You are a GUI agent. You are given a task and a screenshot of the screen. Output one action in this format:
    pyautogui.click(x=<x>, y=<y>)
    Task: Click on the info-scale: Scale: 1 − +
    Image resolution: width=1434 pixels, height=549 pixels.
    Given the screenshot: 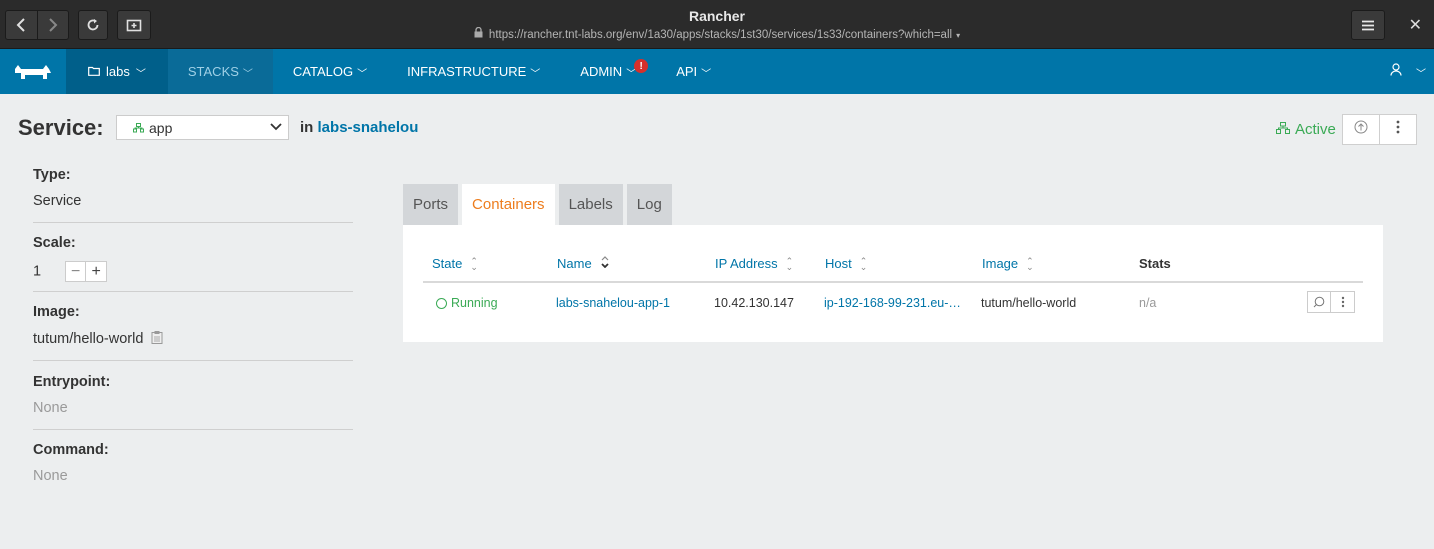 What is the action you would take?
    pyautogui.click(x=193, y=258)
    